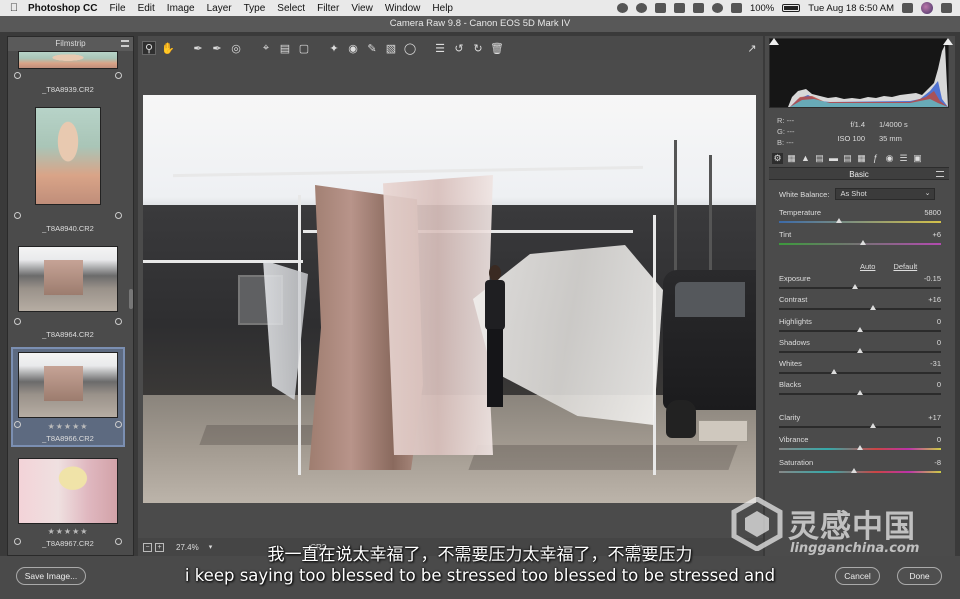  Describe the element at coordinates (932, 212) in the screenshot. I see `slider-value: 5800` at that location.